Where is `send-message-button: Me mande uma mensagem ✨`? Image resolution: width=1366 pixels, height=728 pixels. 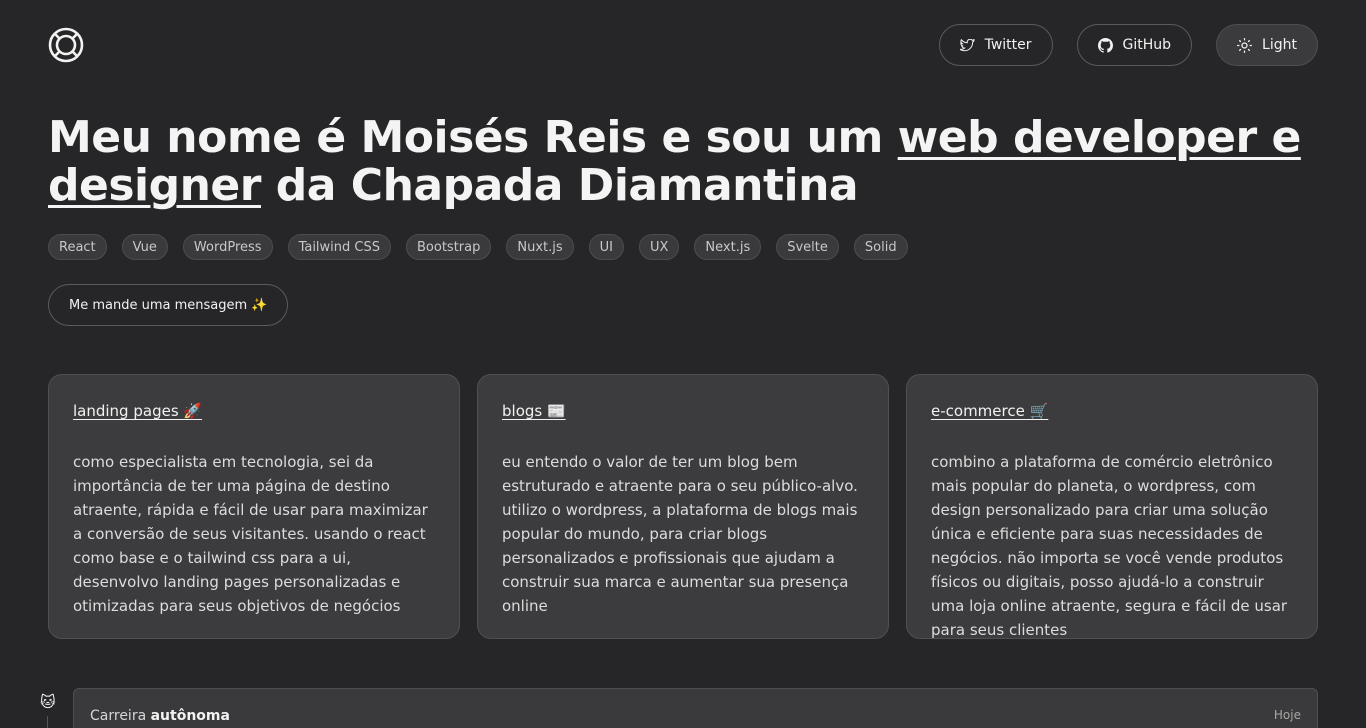
send-message-button: Me mande uma mensagem ✨ is located at coordinates (168, 305).